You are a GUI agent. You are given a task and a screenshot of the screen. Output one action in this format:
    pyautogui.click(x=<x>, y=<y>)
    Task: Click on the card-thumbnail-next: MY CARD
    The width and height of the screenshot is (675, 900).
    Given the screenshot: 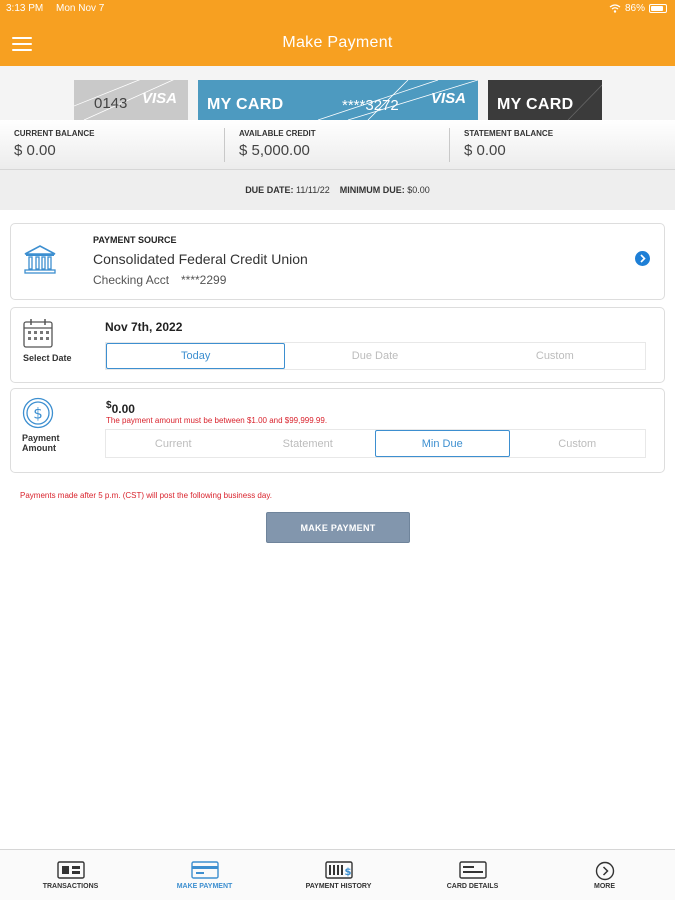 What is the action you would take?
    pyautogui.click(x=545, y=100)
    